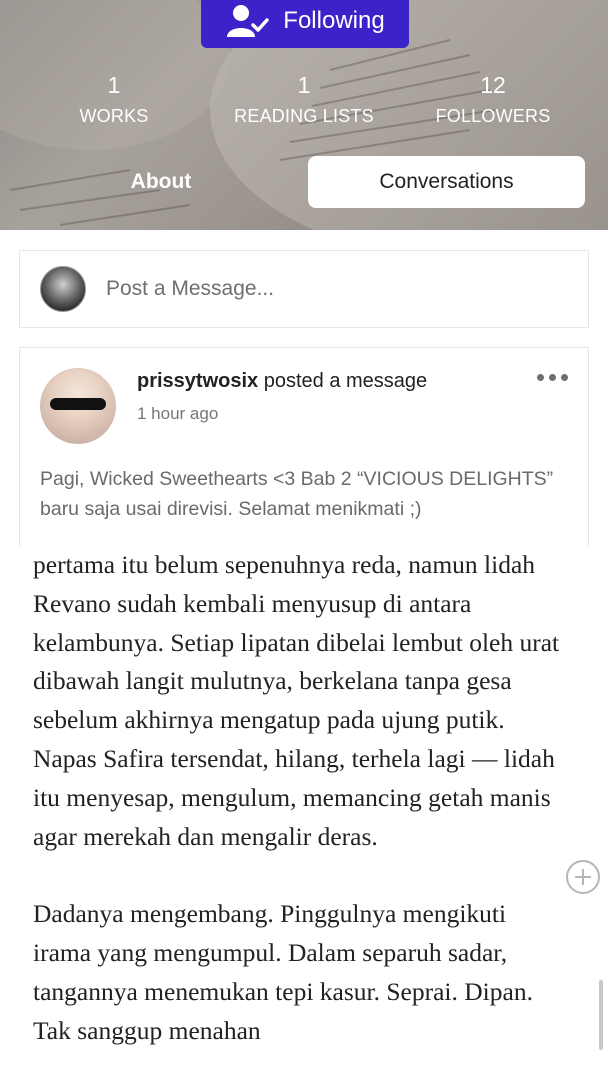 Image resolution: width=608 pixels, height=1089 pixels. What do you see at coordinates (334, 20) in the screenshot?
I see `following-label: Following` at bounding box center [334, 20].